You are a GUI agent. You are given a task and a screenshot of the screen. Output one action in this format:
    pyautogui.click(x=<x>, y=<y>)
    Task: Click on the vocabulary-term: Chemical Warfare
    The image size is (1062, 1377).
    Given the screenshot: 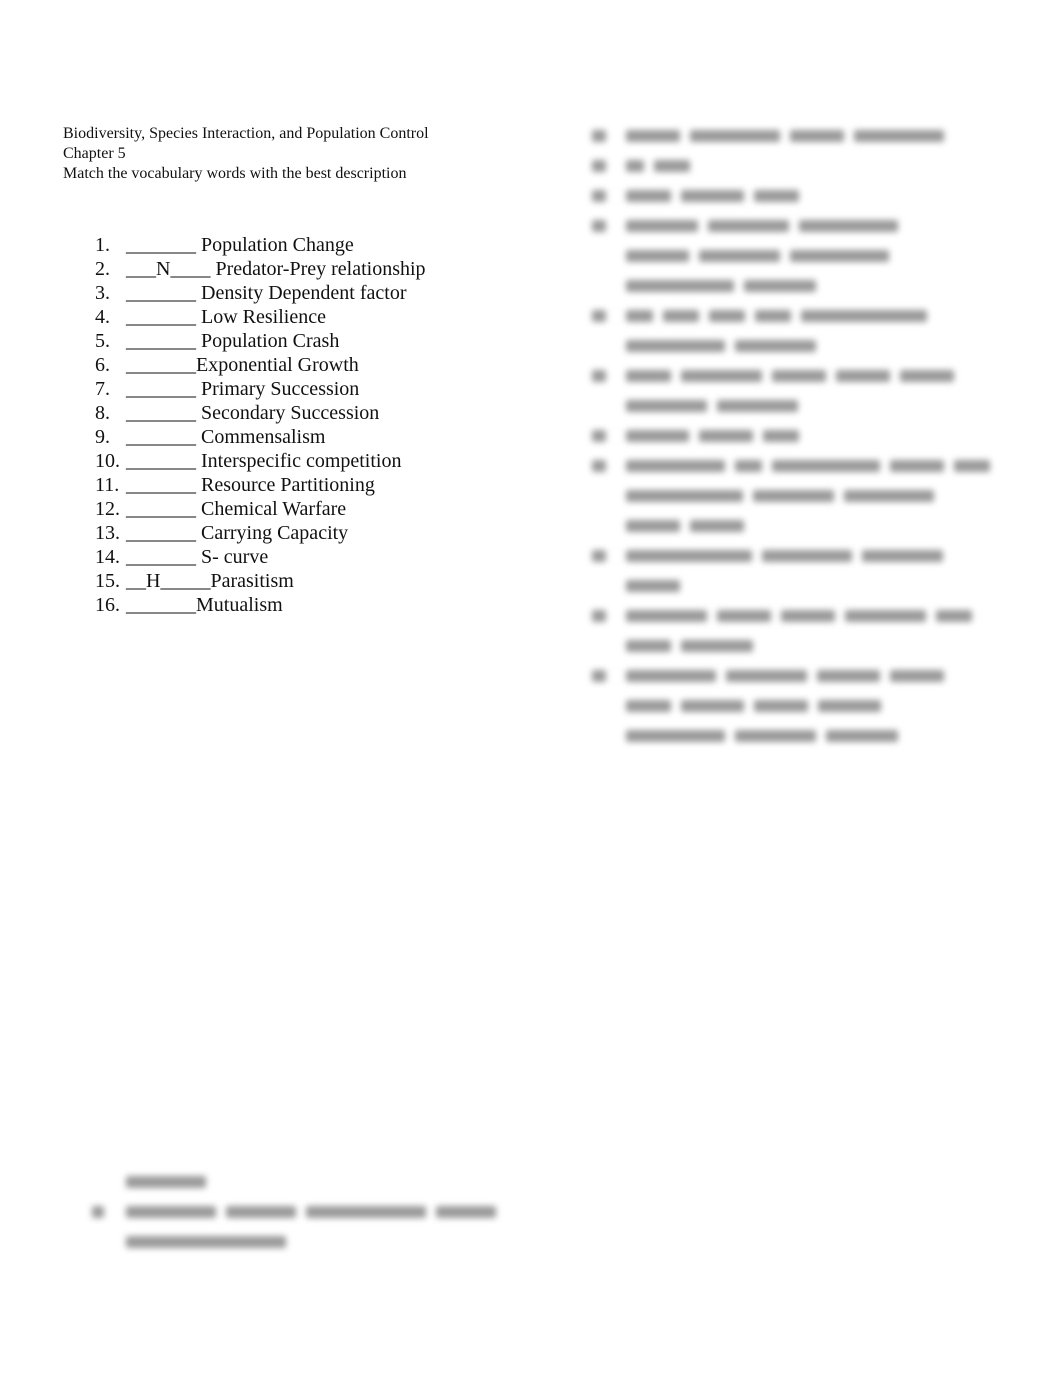 What is the action you would take?
    pyautogui.click(x=274, y=509)
    